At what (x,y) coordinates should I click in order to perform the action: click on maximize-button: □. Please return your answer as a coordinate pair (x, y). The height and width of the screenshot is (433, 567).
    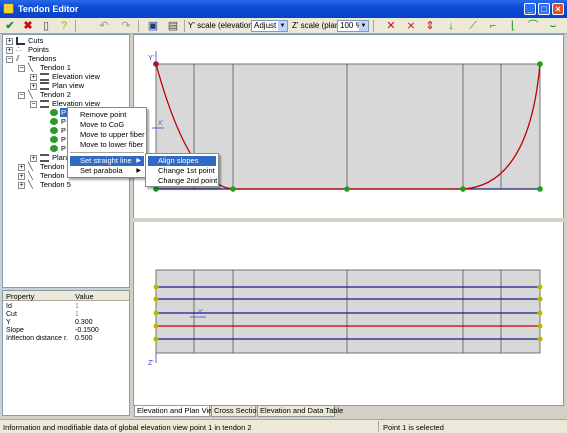
    Looking at the image, I should click on (544, 9).